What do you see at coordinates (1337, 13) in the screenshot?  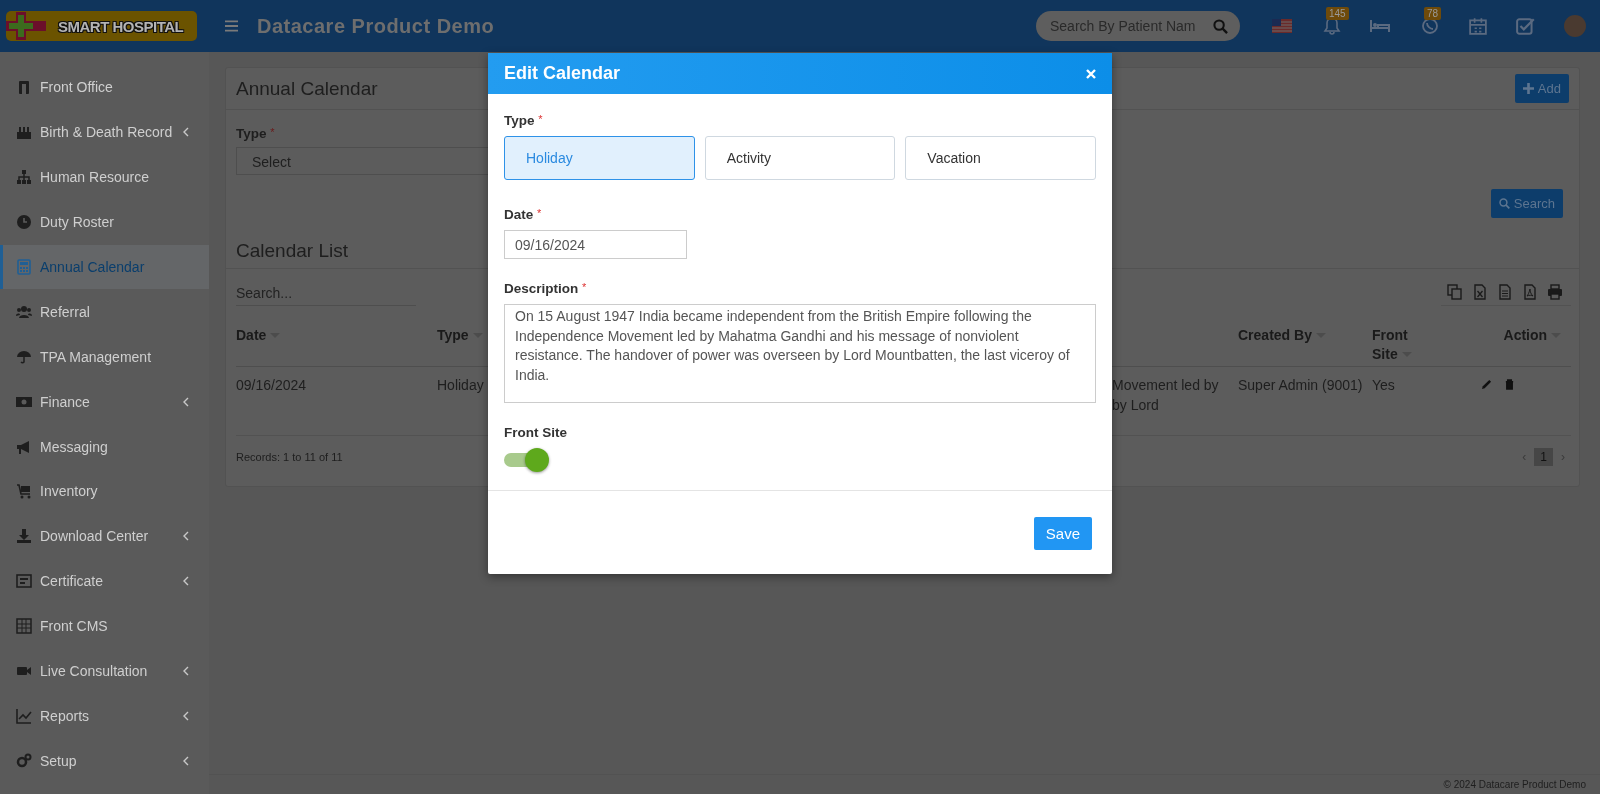 I see `notification-count-badge: 145` at bounding box center [1337, 13].